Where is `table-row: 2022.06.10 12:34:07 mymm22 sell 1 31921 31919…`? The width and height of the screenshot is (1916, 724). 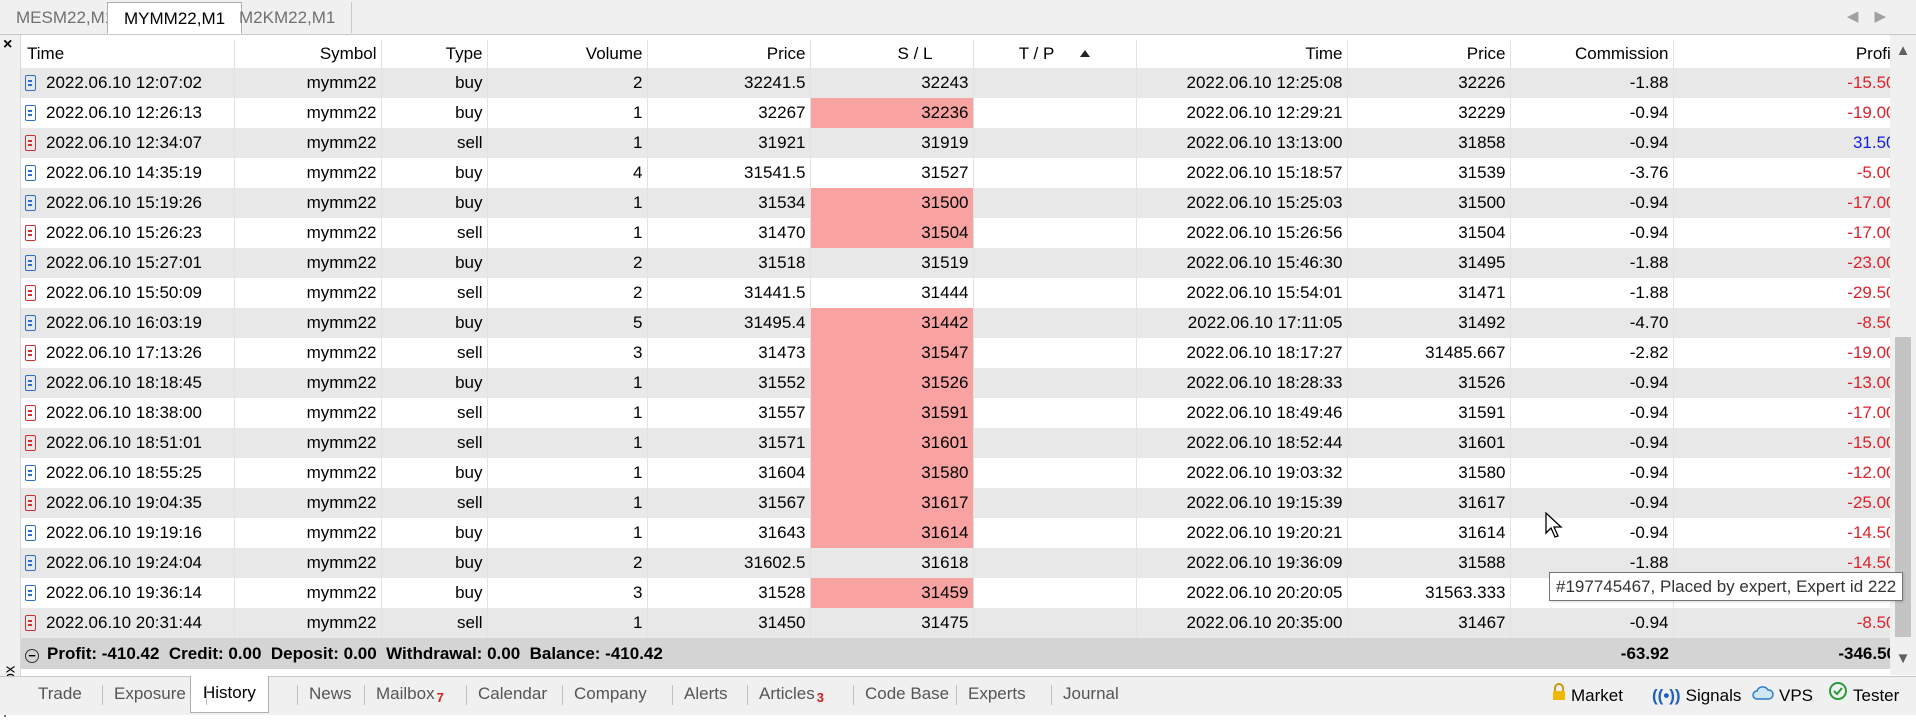
table-row: 2022.06.10 12:34:07 mymm22 sell 1 31921 31919… is located at coordinates (955, 143).